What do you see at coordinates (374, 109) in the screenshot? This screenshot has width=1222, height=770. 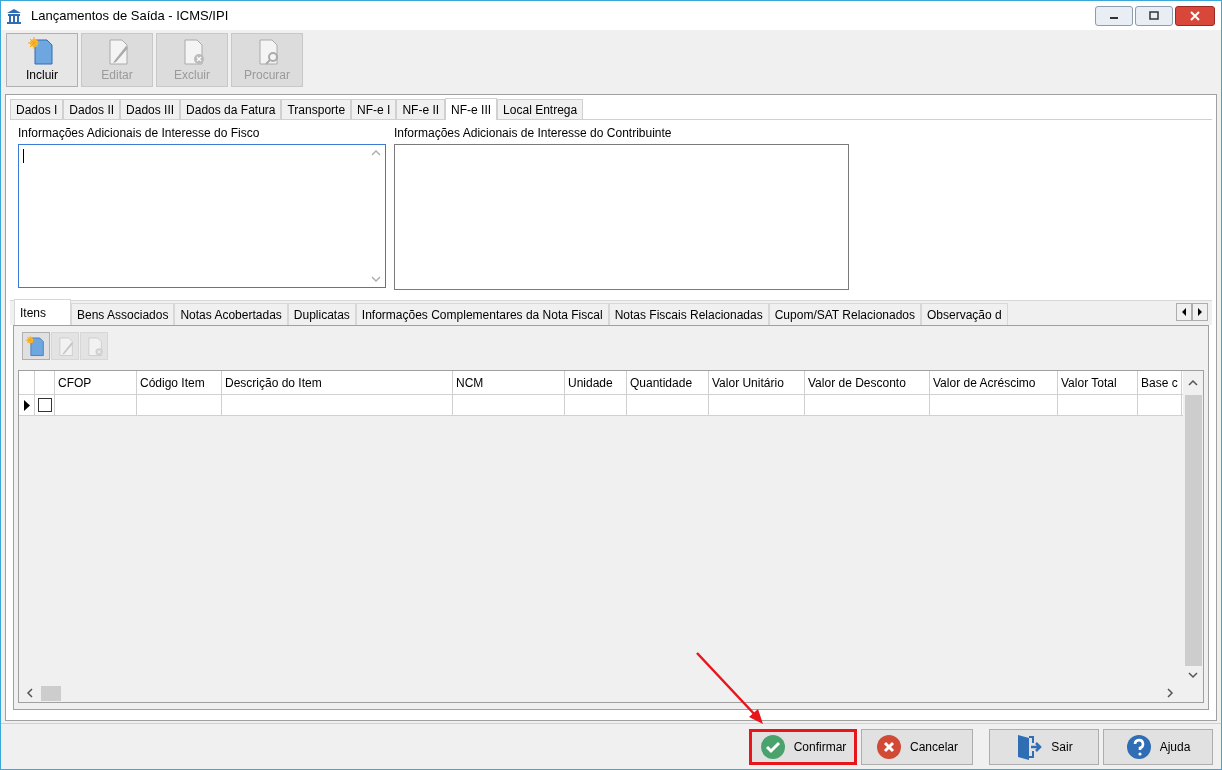 I see `tab: NF-e I` at bounding box center [374, 109].